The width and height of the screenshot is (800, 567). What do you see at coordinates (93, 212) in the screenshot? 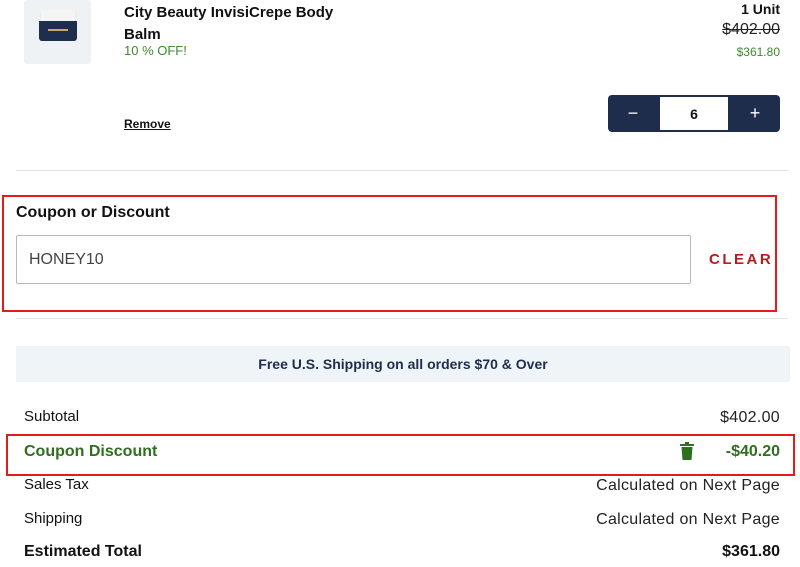
I see `coupon-label: Coupon or Discount` at bounding box center [93, 212].